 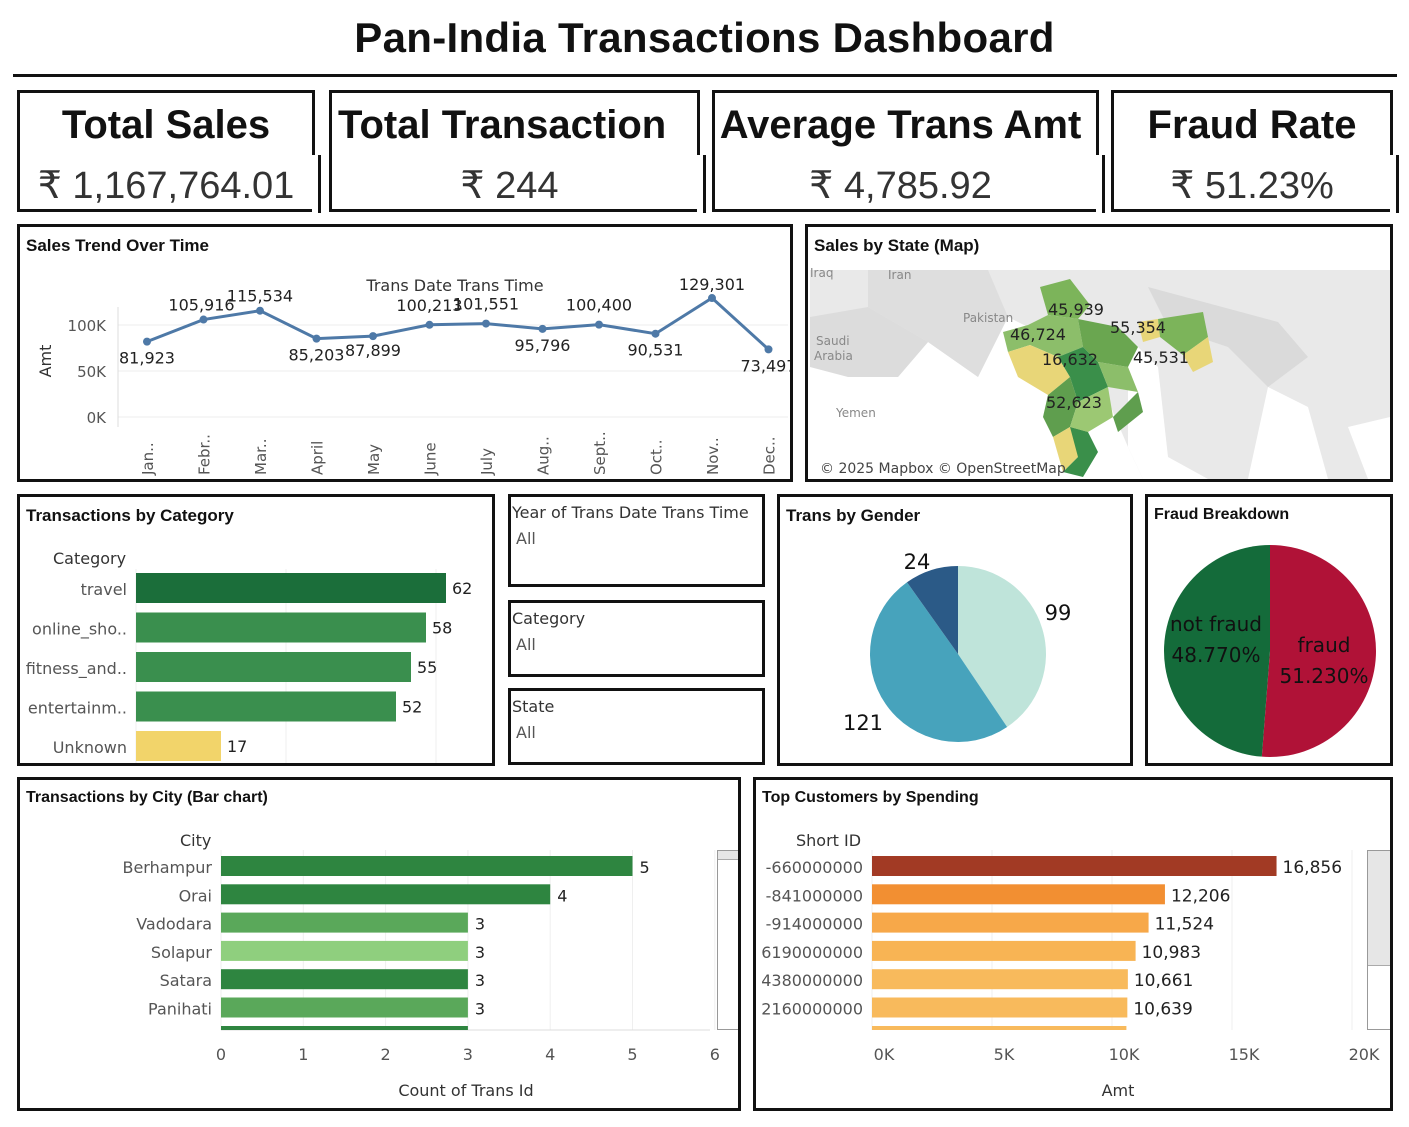 What do you see at coordinates (1163, 981) in the screenshot?
I see `bar-value-label: 10,661` at bounding box center [1163, 981].